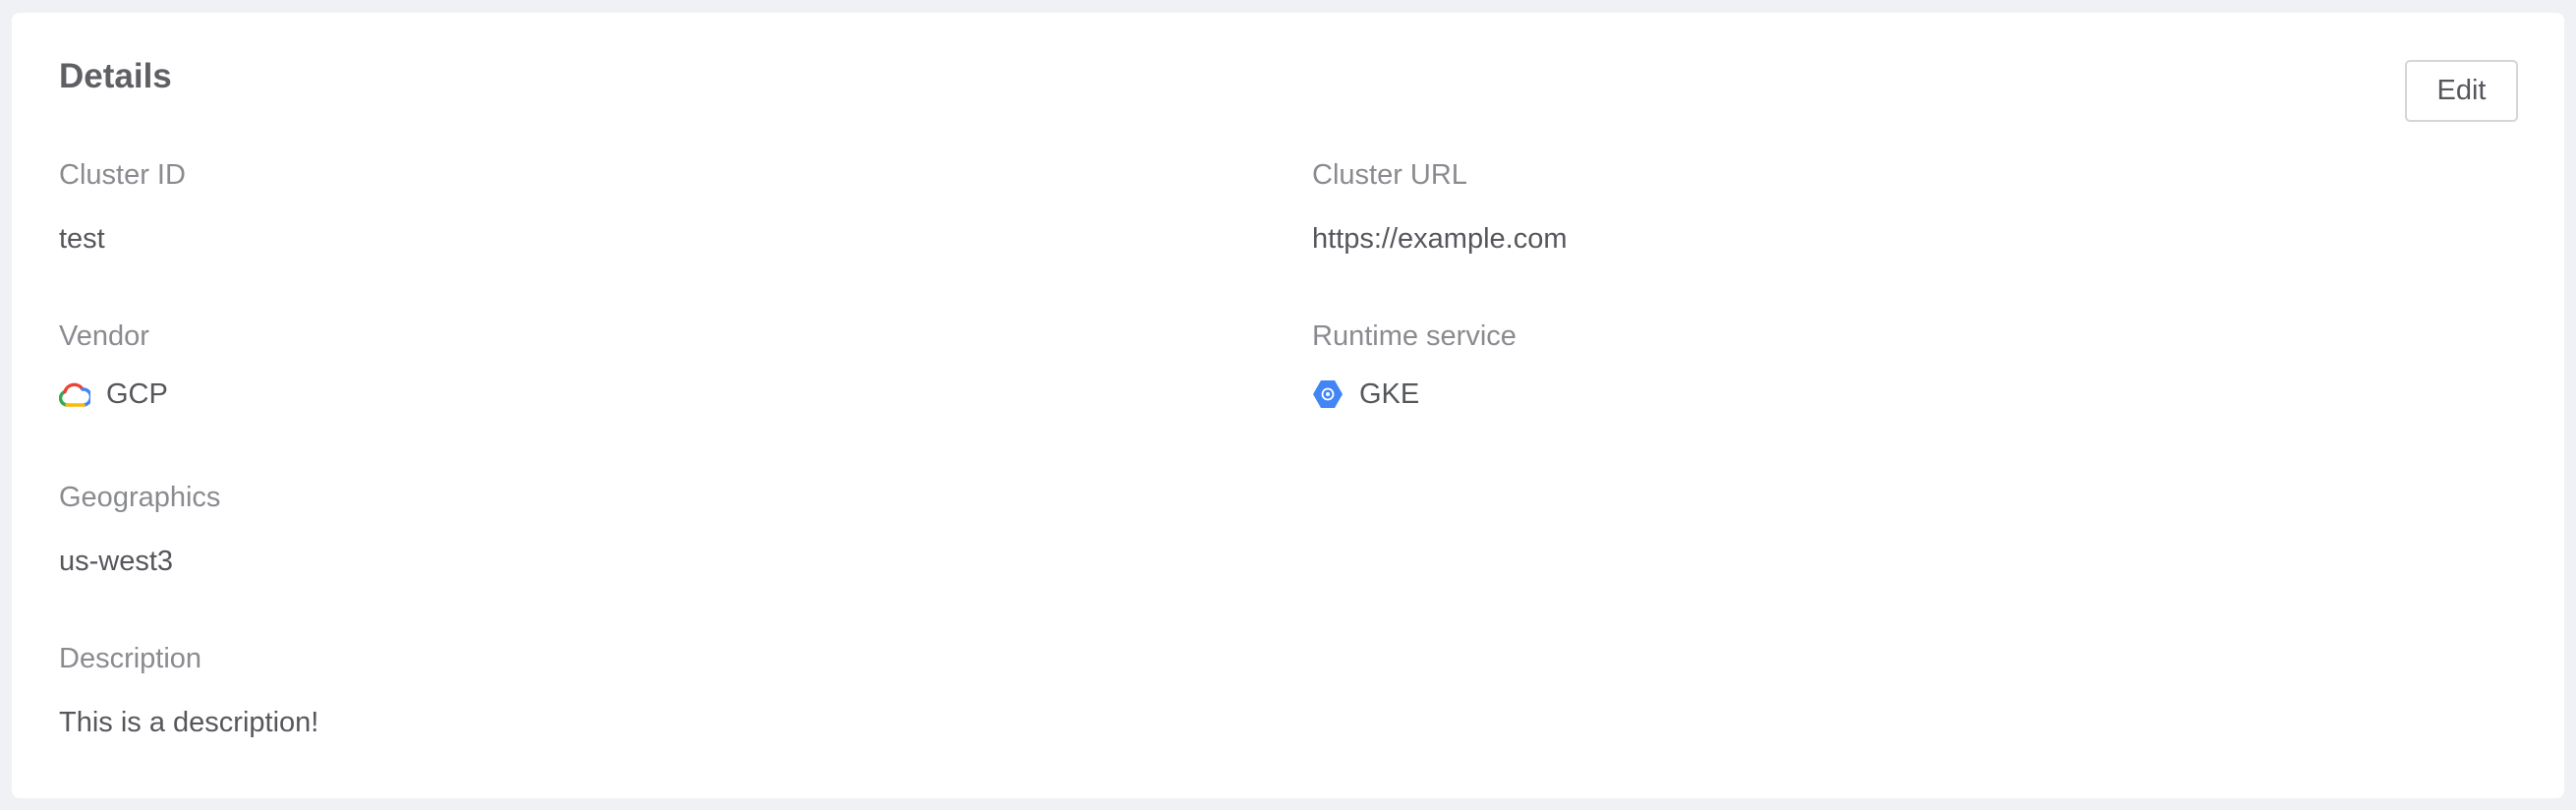  What do you see at coordinates (140, 497) in the screenshot?
I see `geographics-label: Geographics` at bounding box center [140, 497].